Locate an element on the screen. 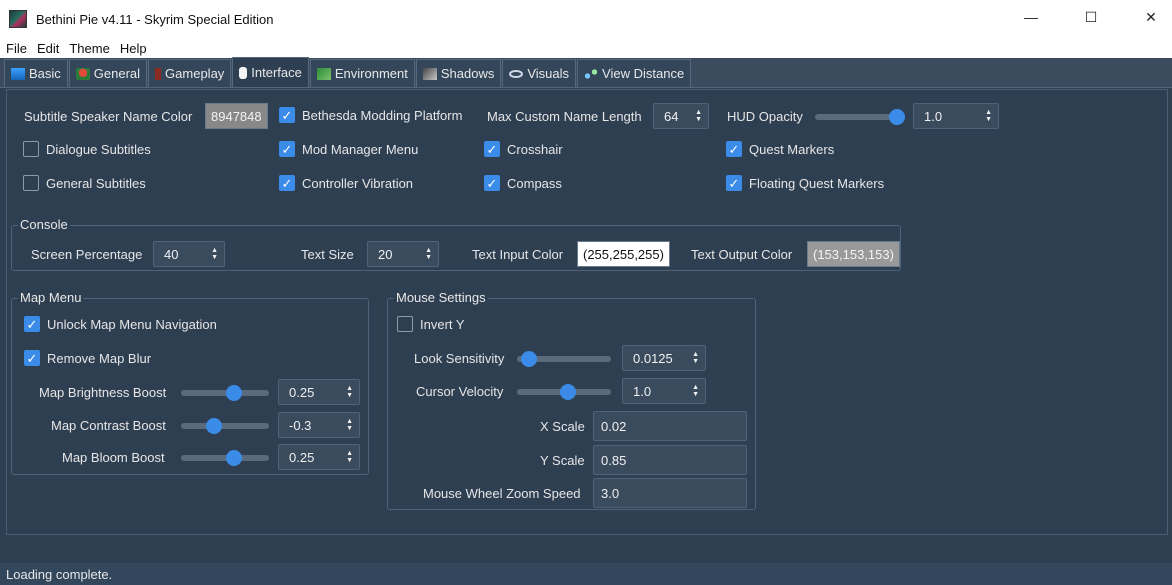  remove-map-blur-checkbox: ✓ Remove Map Blur is located at coordinates (87, 358).